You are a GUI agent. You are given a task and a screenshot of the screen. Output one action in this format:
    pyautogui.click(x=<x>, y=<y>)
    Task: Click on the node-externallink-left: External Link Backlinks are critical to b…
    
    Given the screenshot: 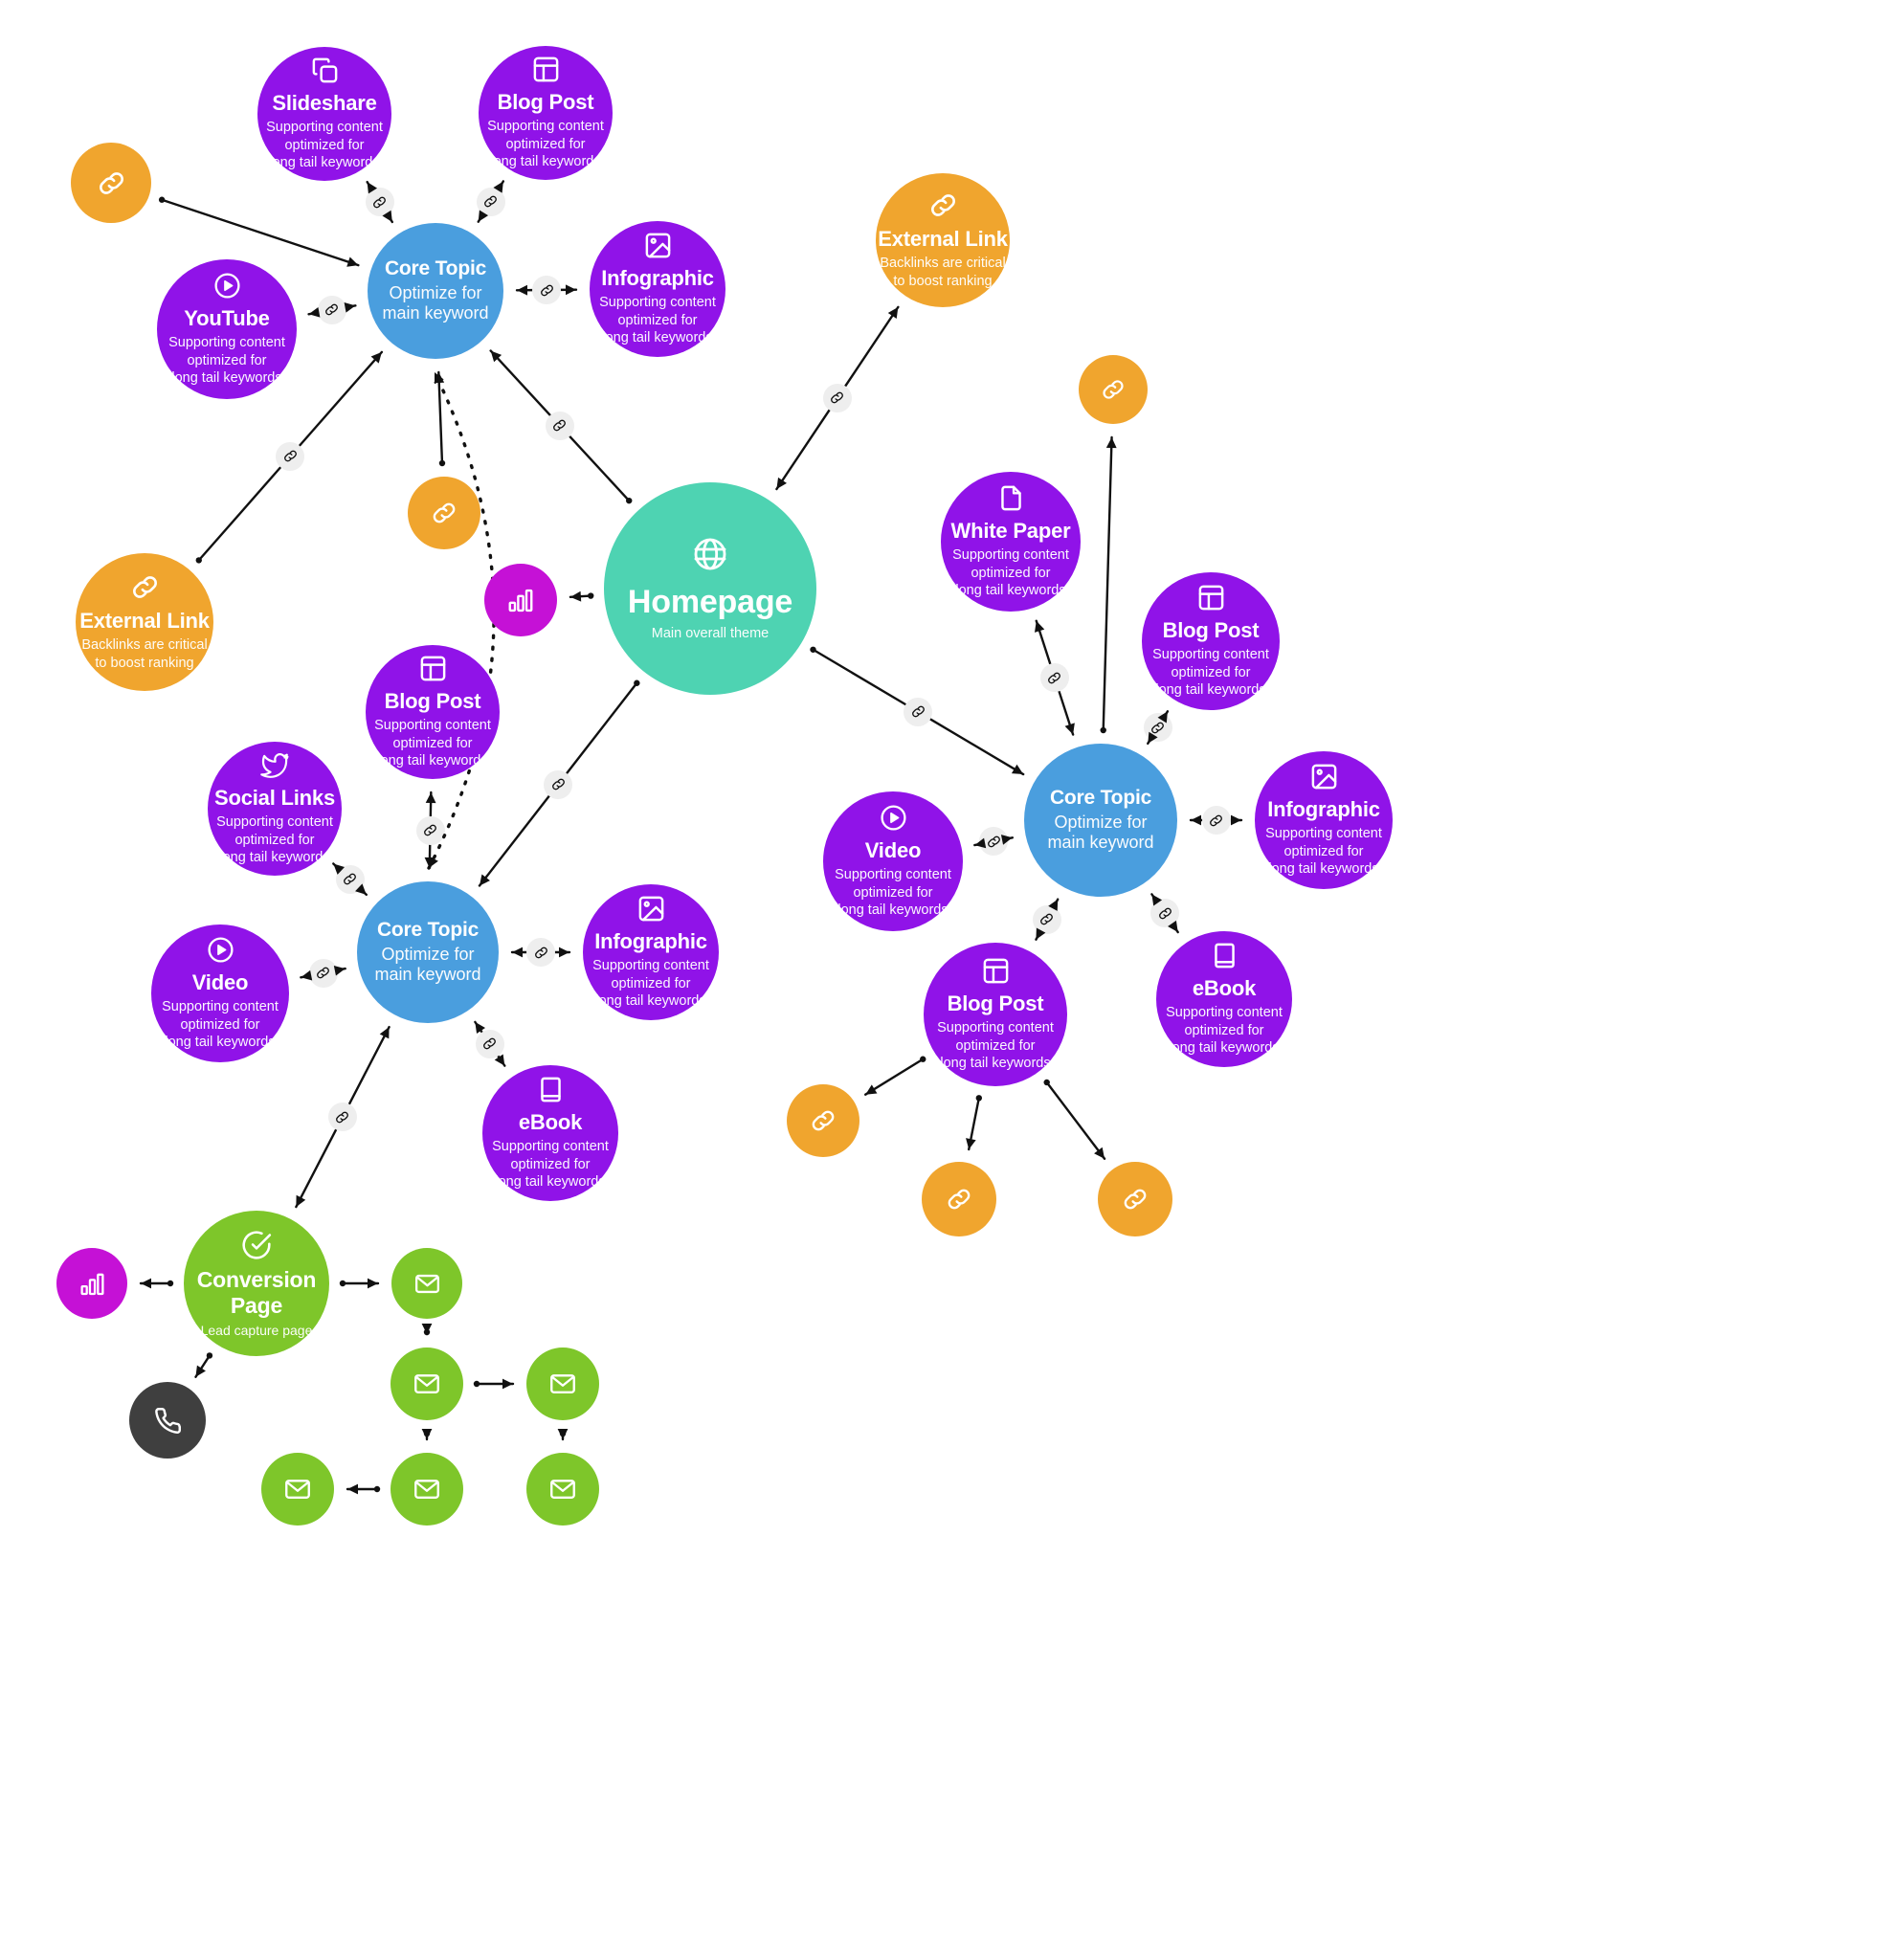 What is the action you would take?
    pyautogui.click(x=144, y=622)
    